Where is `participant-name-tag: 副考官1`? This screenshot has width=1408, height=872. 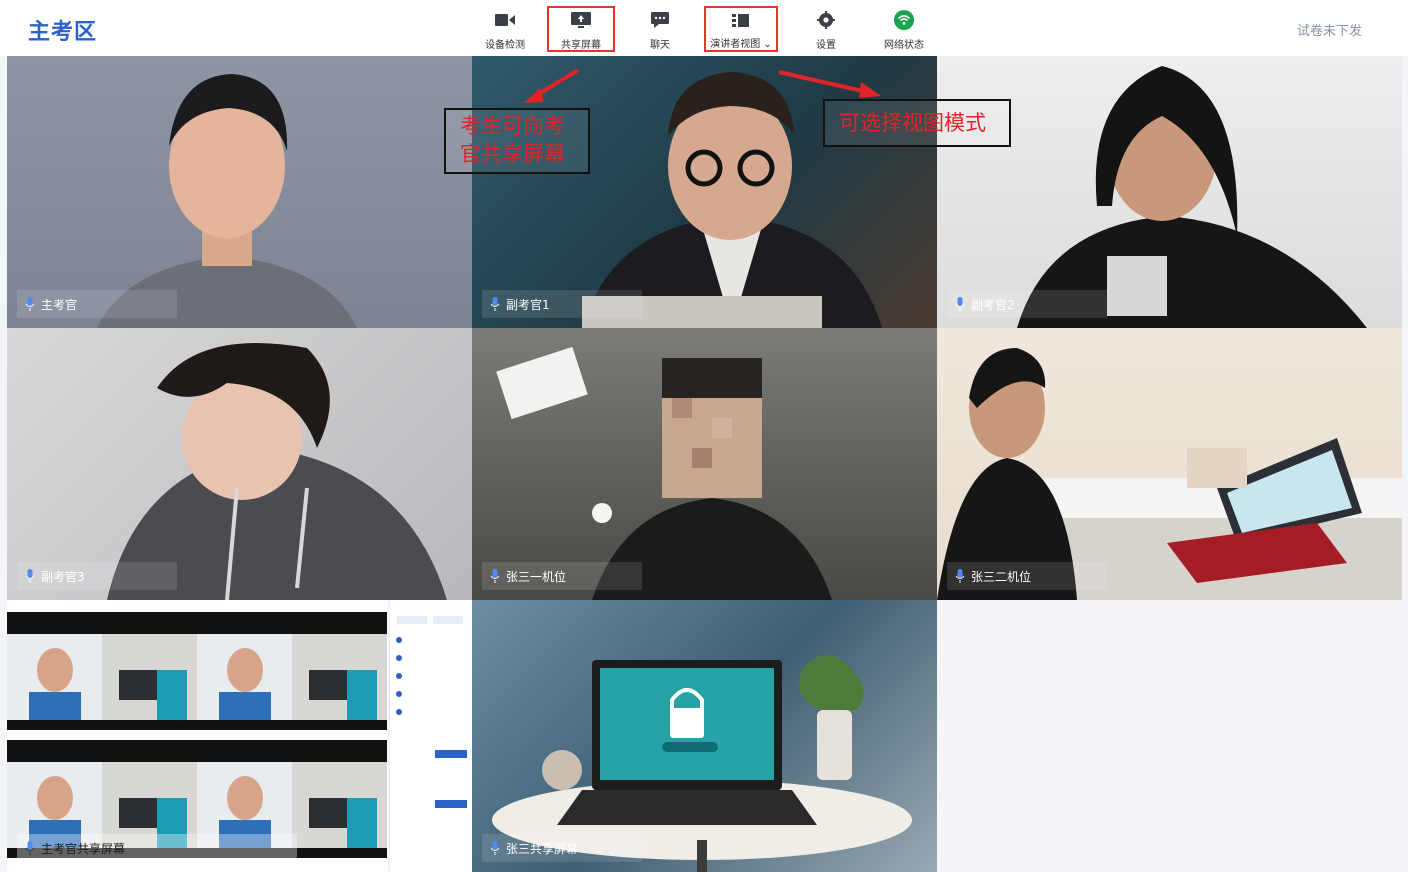
participant-name-tag: 副考官1 is located at coordinates (562, 304).